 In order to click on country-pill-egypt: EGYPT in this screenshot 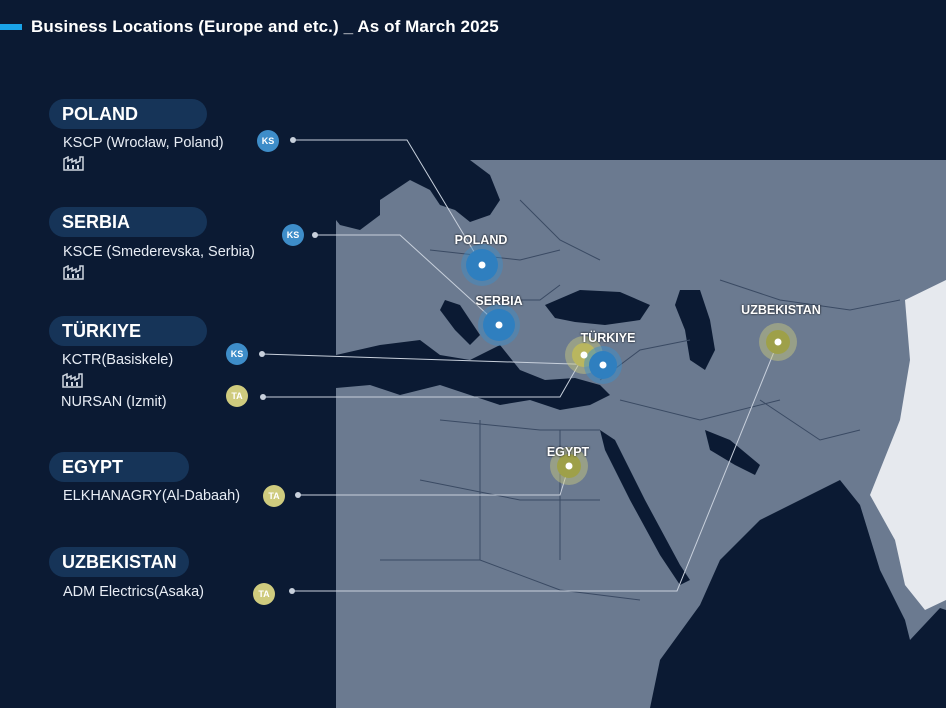, I will do `click(119, 467)`.